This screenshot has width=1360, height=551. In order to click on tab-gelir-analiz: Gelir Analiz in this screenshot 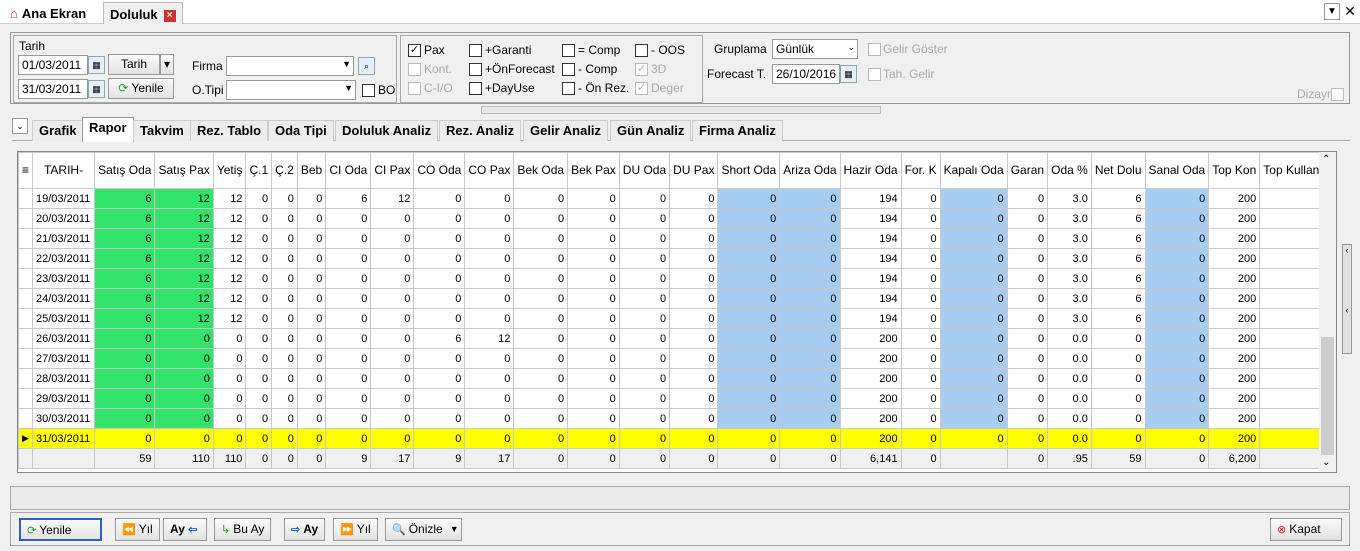, I will do `click(566, 130)`.